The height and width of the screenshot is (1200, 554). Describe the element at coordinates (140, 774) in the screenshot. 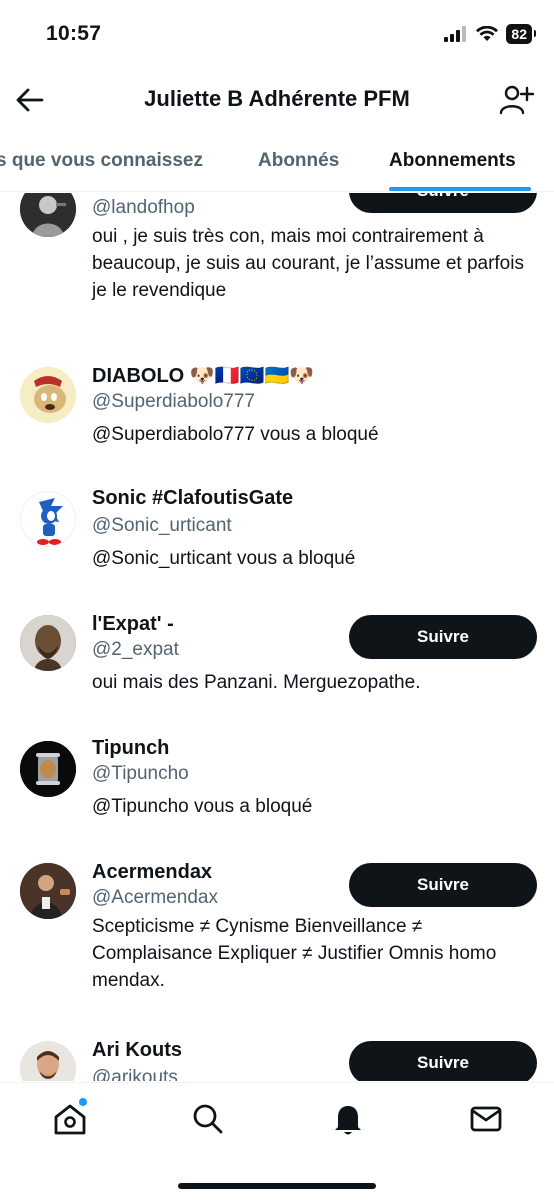

I see `user-handle: @Tipuncho` at that location.